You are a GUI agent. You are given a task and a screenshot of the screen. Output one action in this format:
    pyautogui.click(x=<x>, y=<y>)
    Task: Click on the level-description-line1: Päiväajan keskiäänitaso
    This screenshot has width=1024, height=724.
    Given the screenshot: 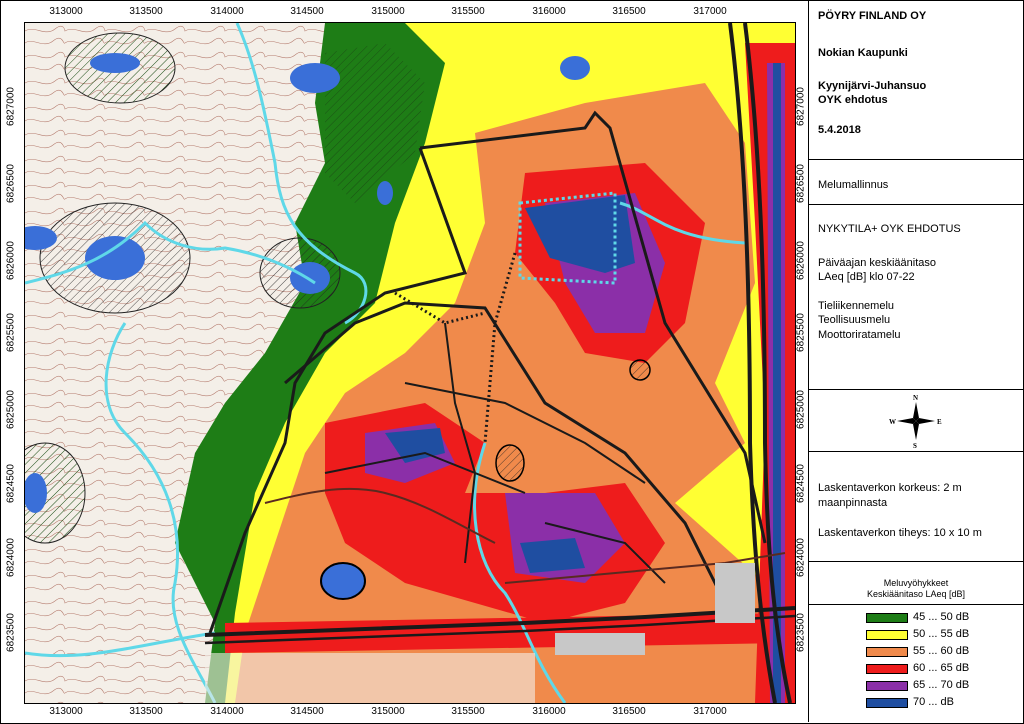 What is the action you would take?
    pyautogui.click(x=877, y=263)
    